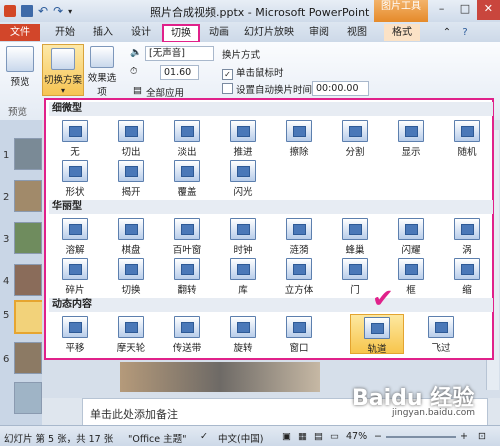 Image resolution: width=500 pixels, height=446 pixels. Describe the element at coordinates (465, 32) in the screenshot. I see `help-icon: ?` at that location.